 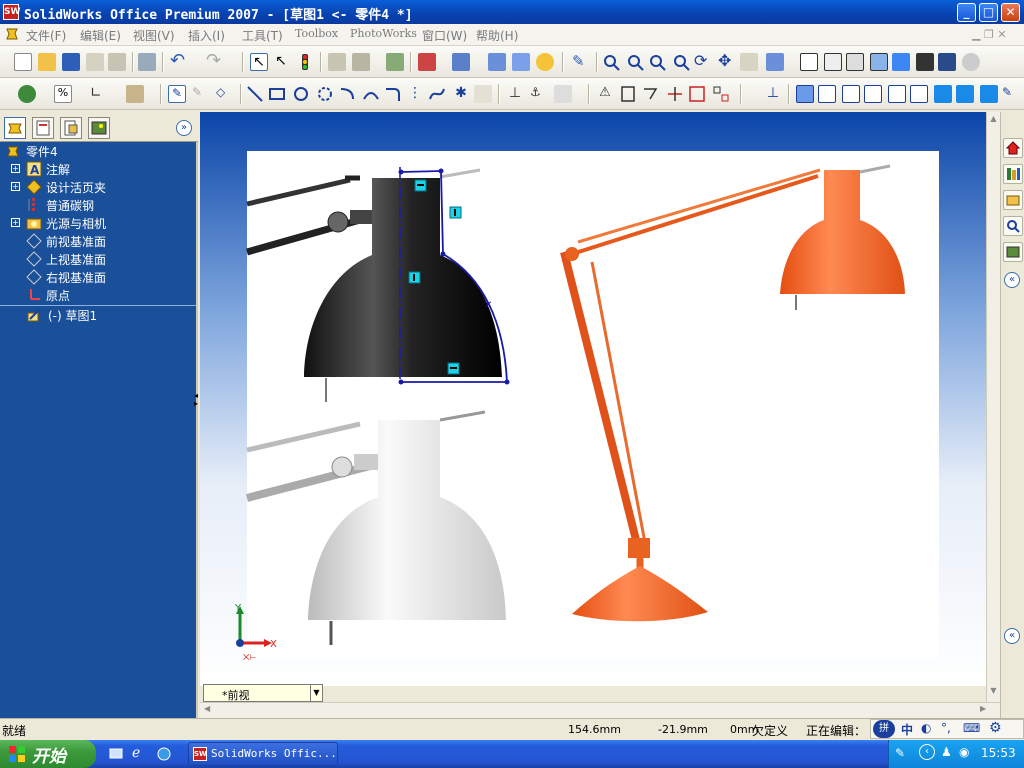 What do you see at coordinates (926, 728) in the screenshot?
I see `half-width-icon: ◐` at bounding box center [926, 728].